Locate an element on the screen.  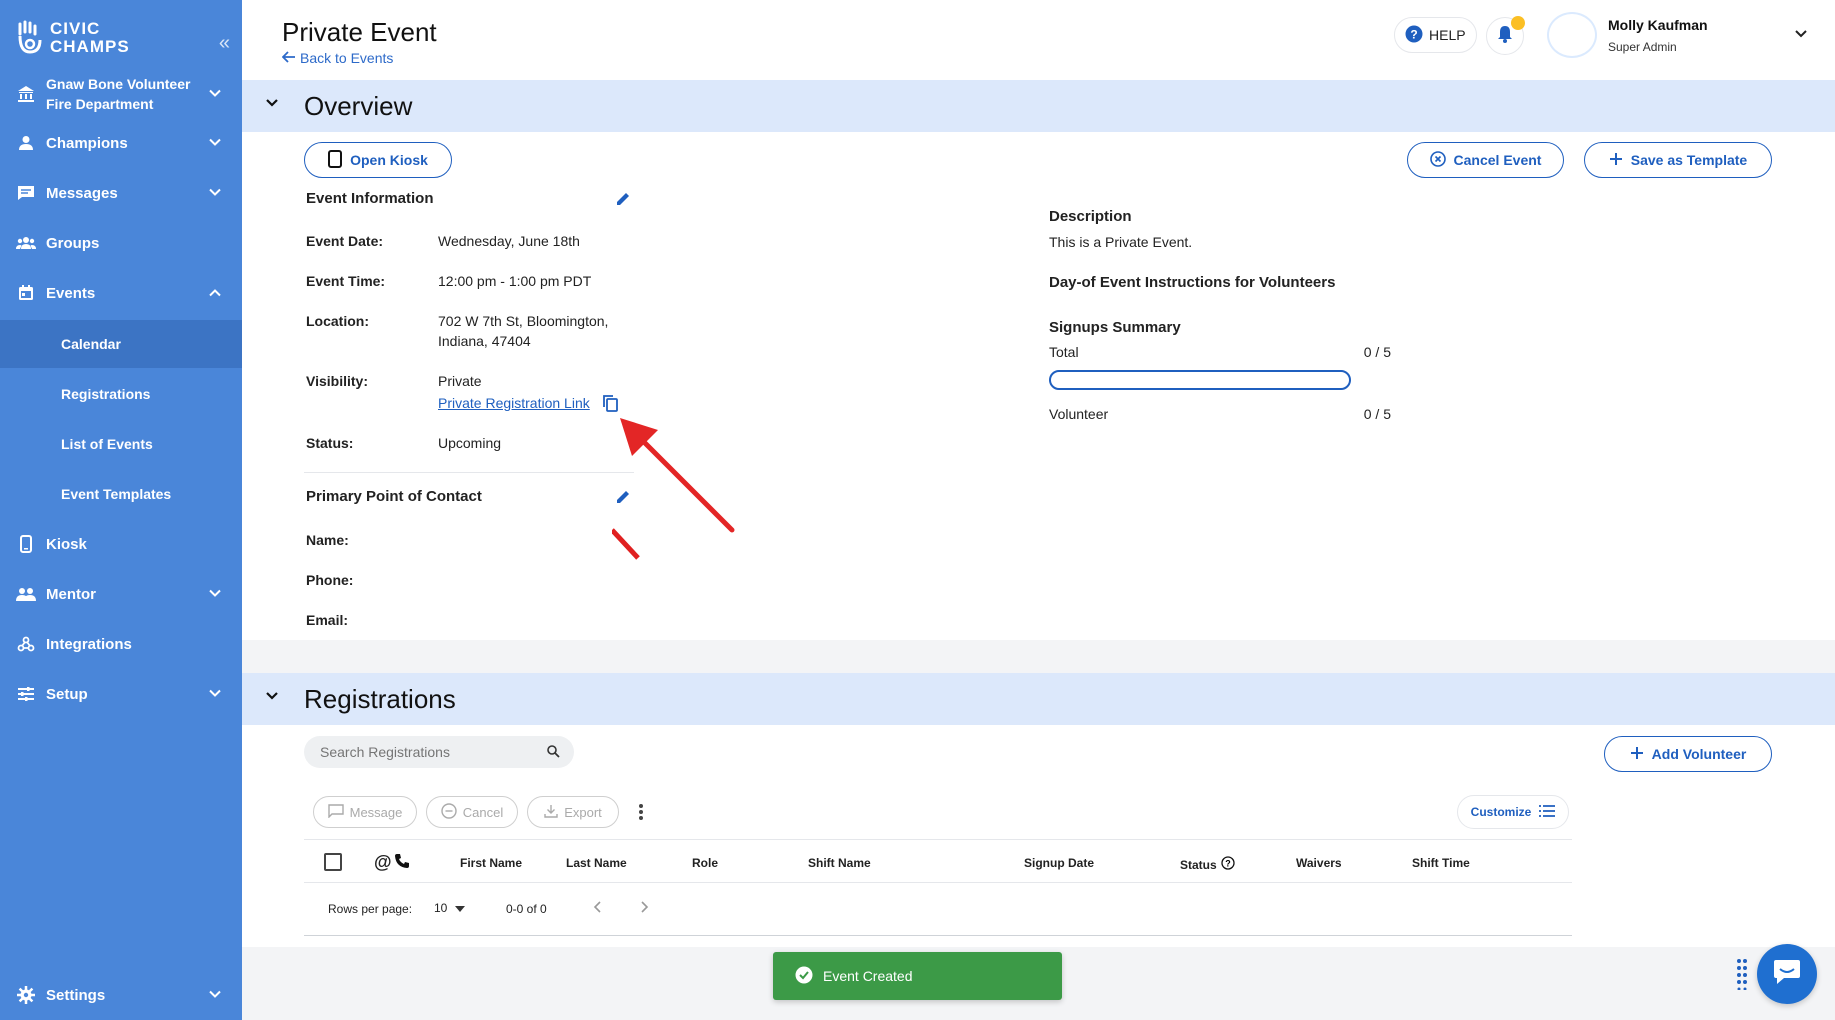
minus-circle-icon is located at coordinates (449, 812).